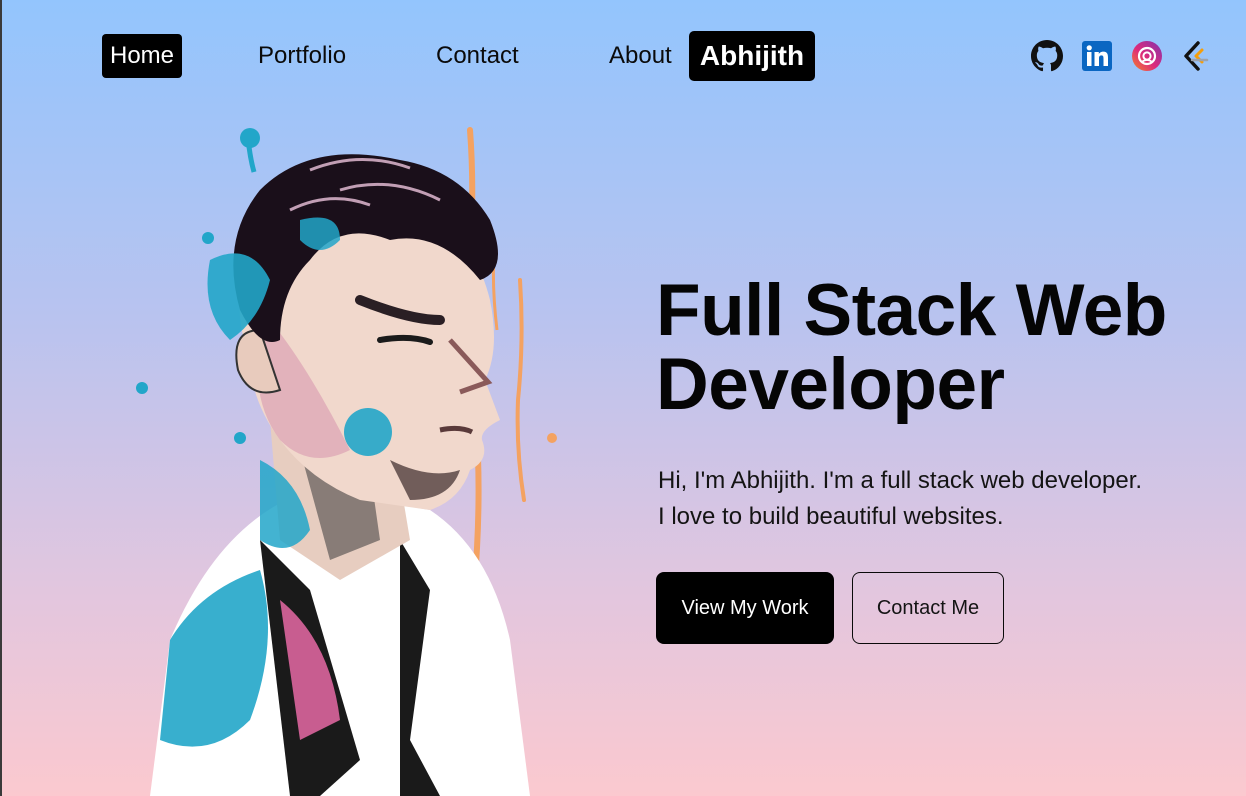 Image resolution: width=1246 pixels, height=796 pixels. Describe the element at coordinates (928, 608) in the screenshot. I see `contact-me-button: Contact Me` at that location.